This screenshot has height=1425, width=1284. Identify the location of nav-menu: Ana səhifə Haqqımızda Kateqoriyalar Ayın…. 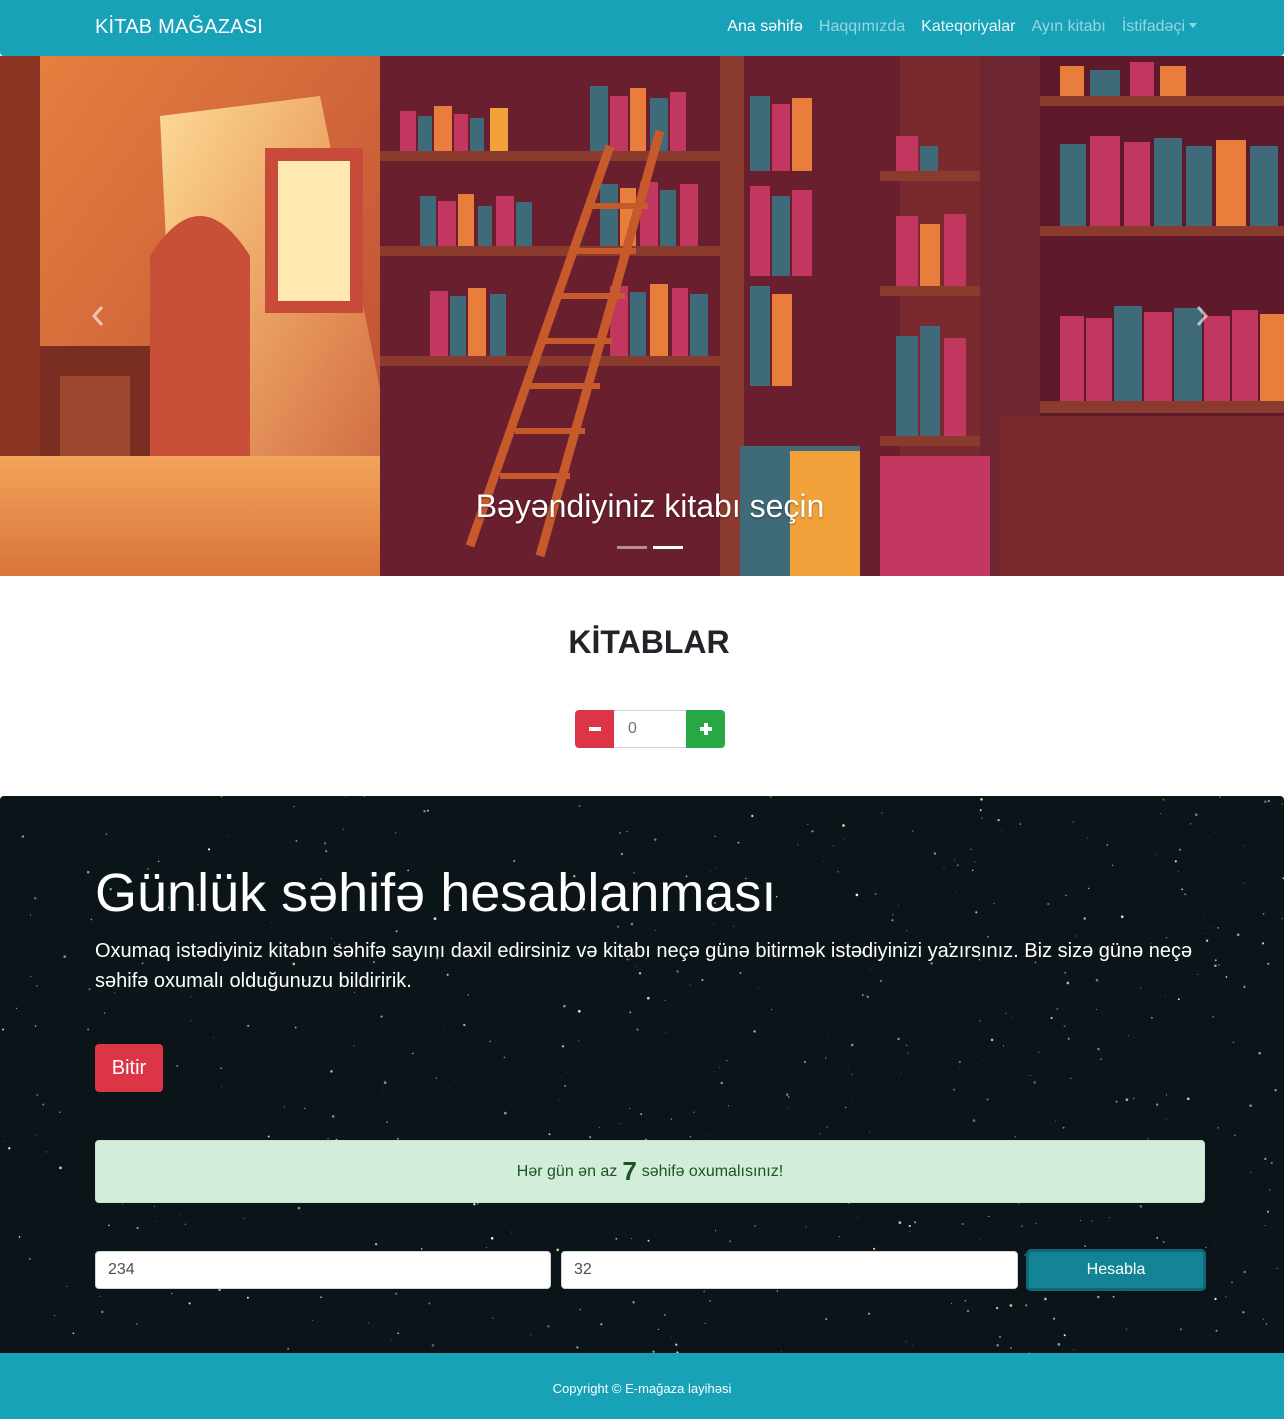
(954, 27).